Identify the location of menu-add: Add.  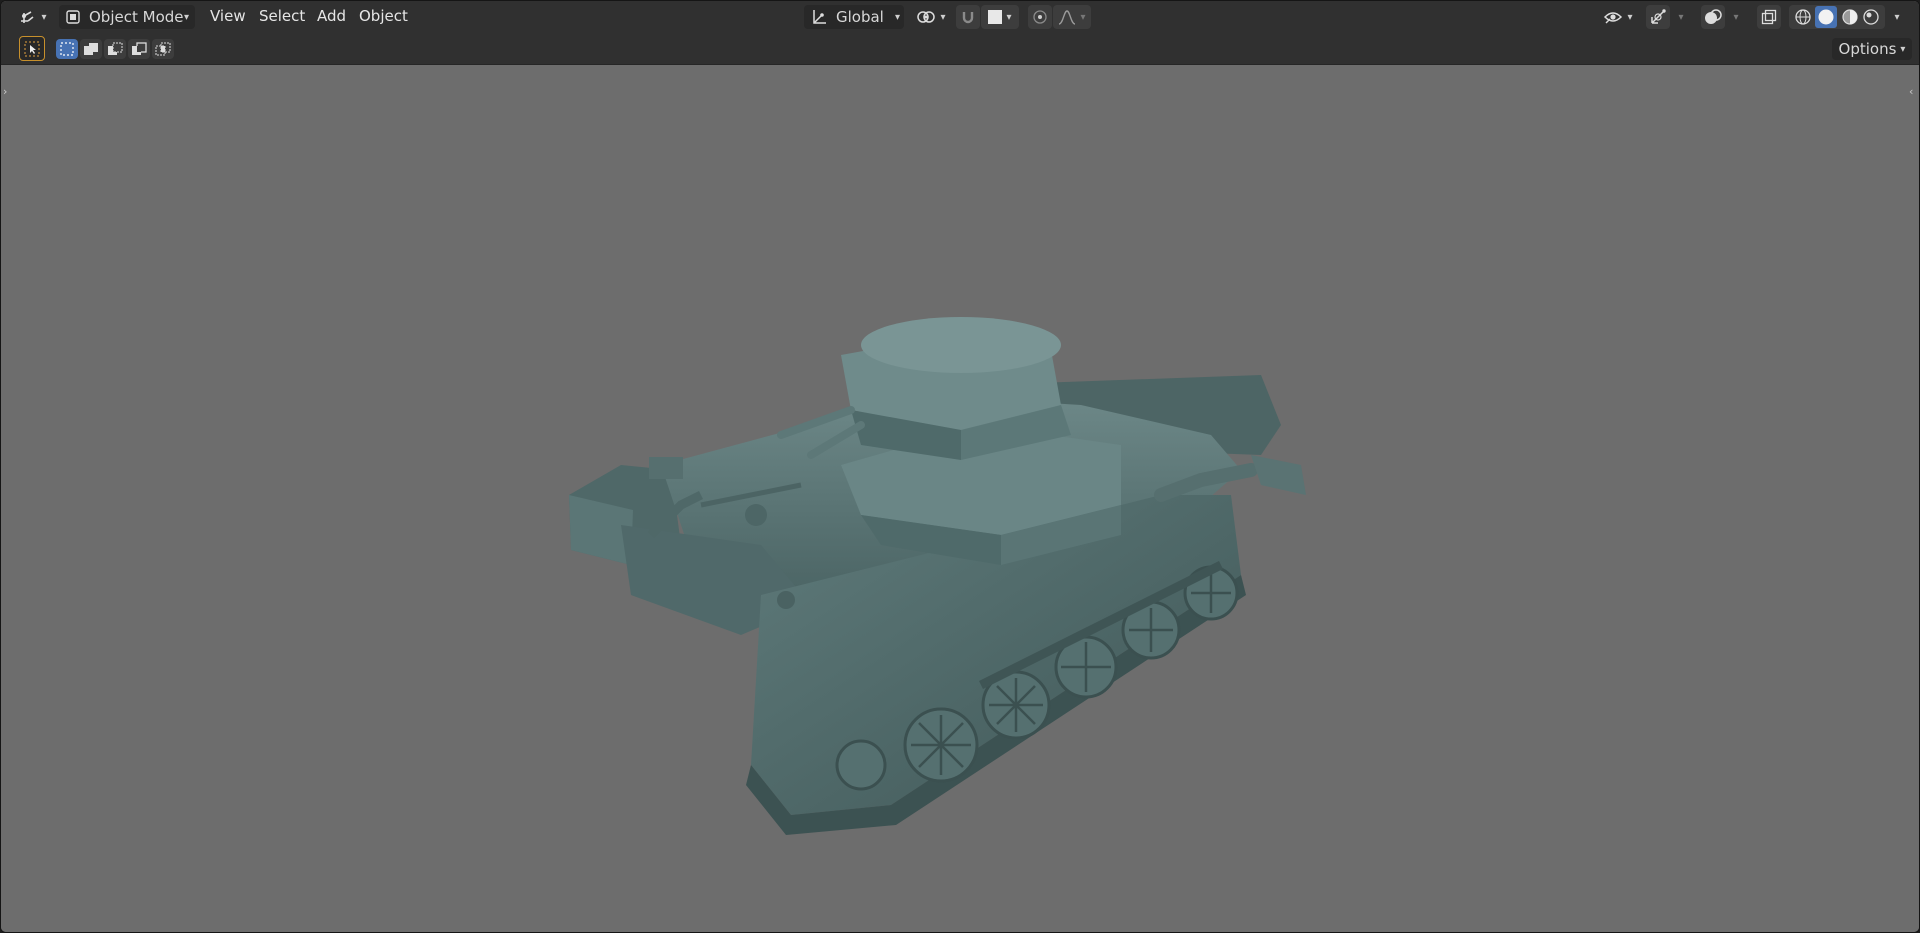
(331, 16).